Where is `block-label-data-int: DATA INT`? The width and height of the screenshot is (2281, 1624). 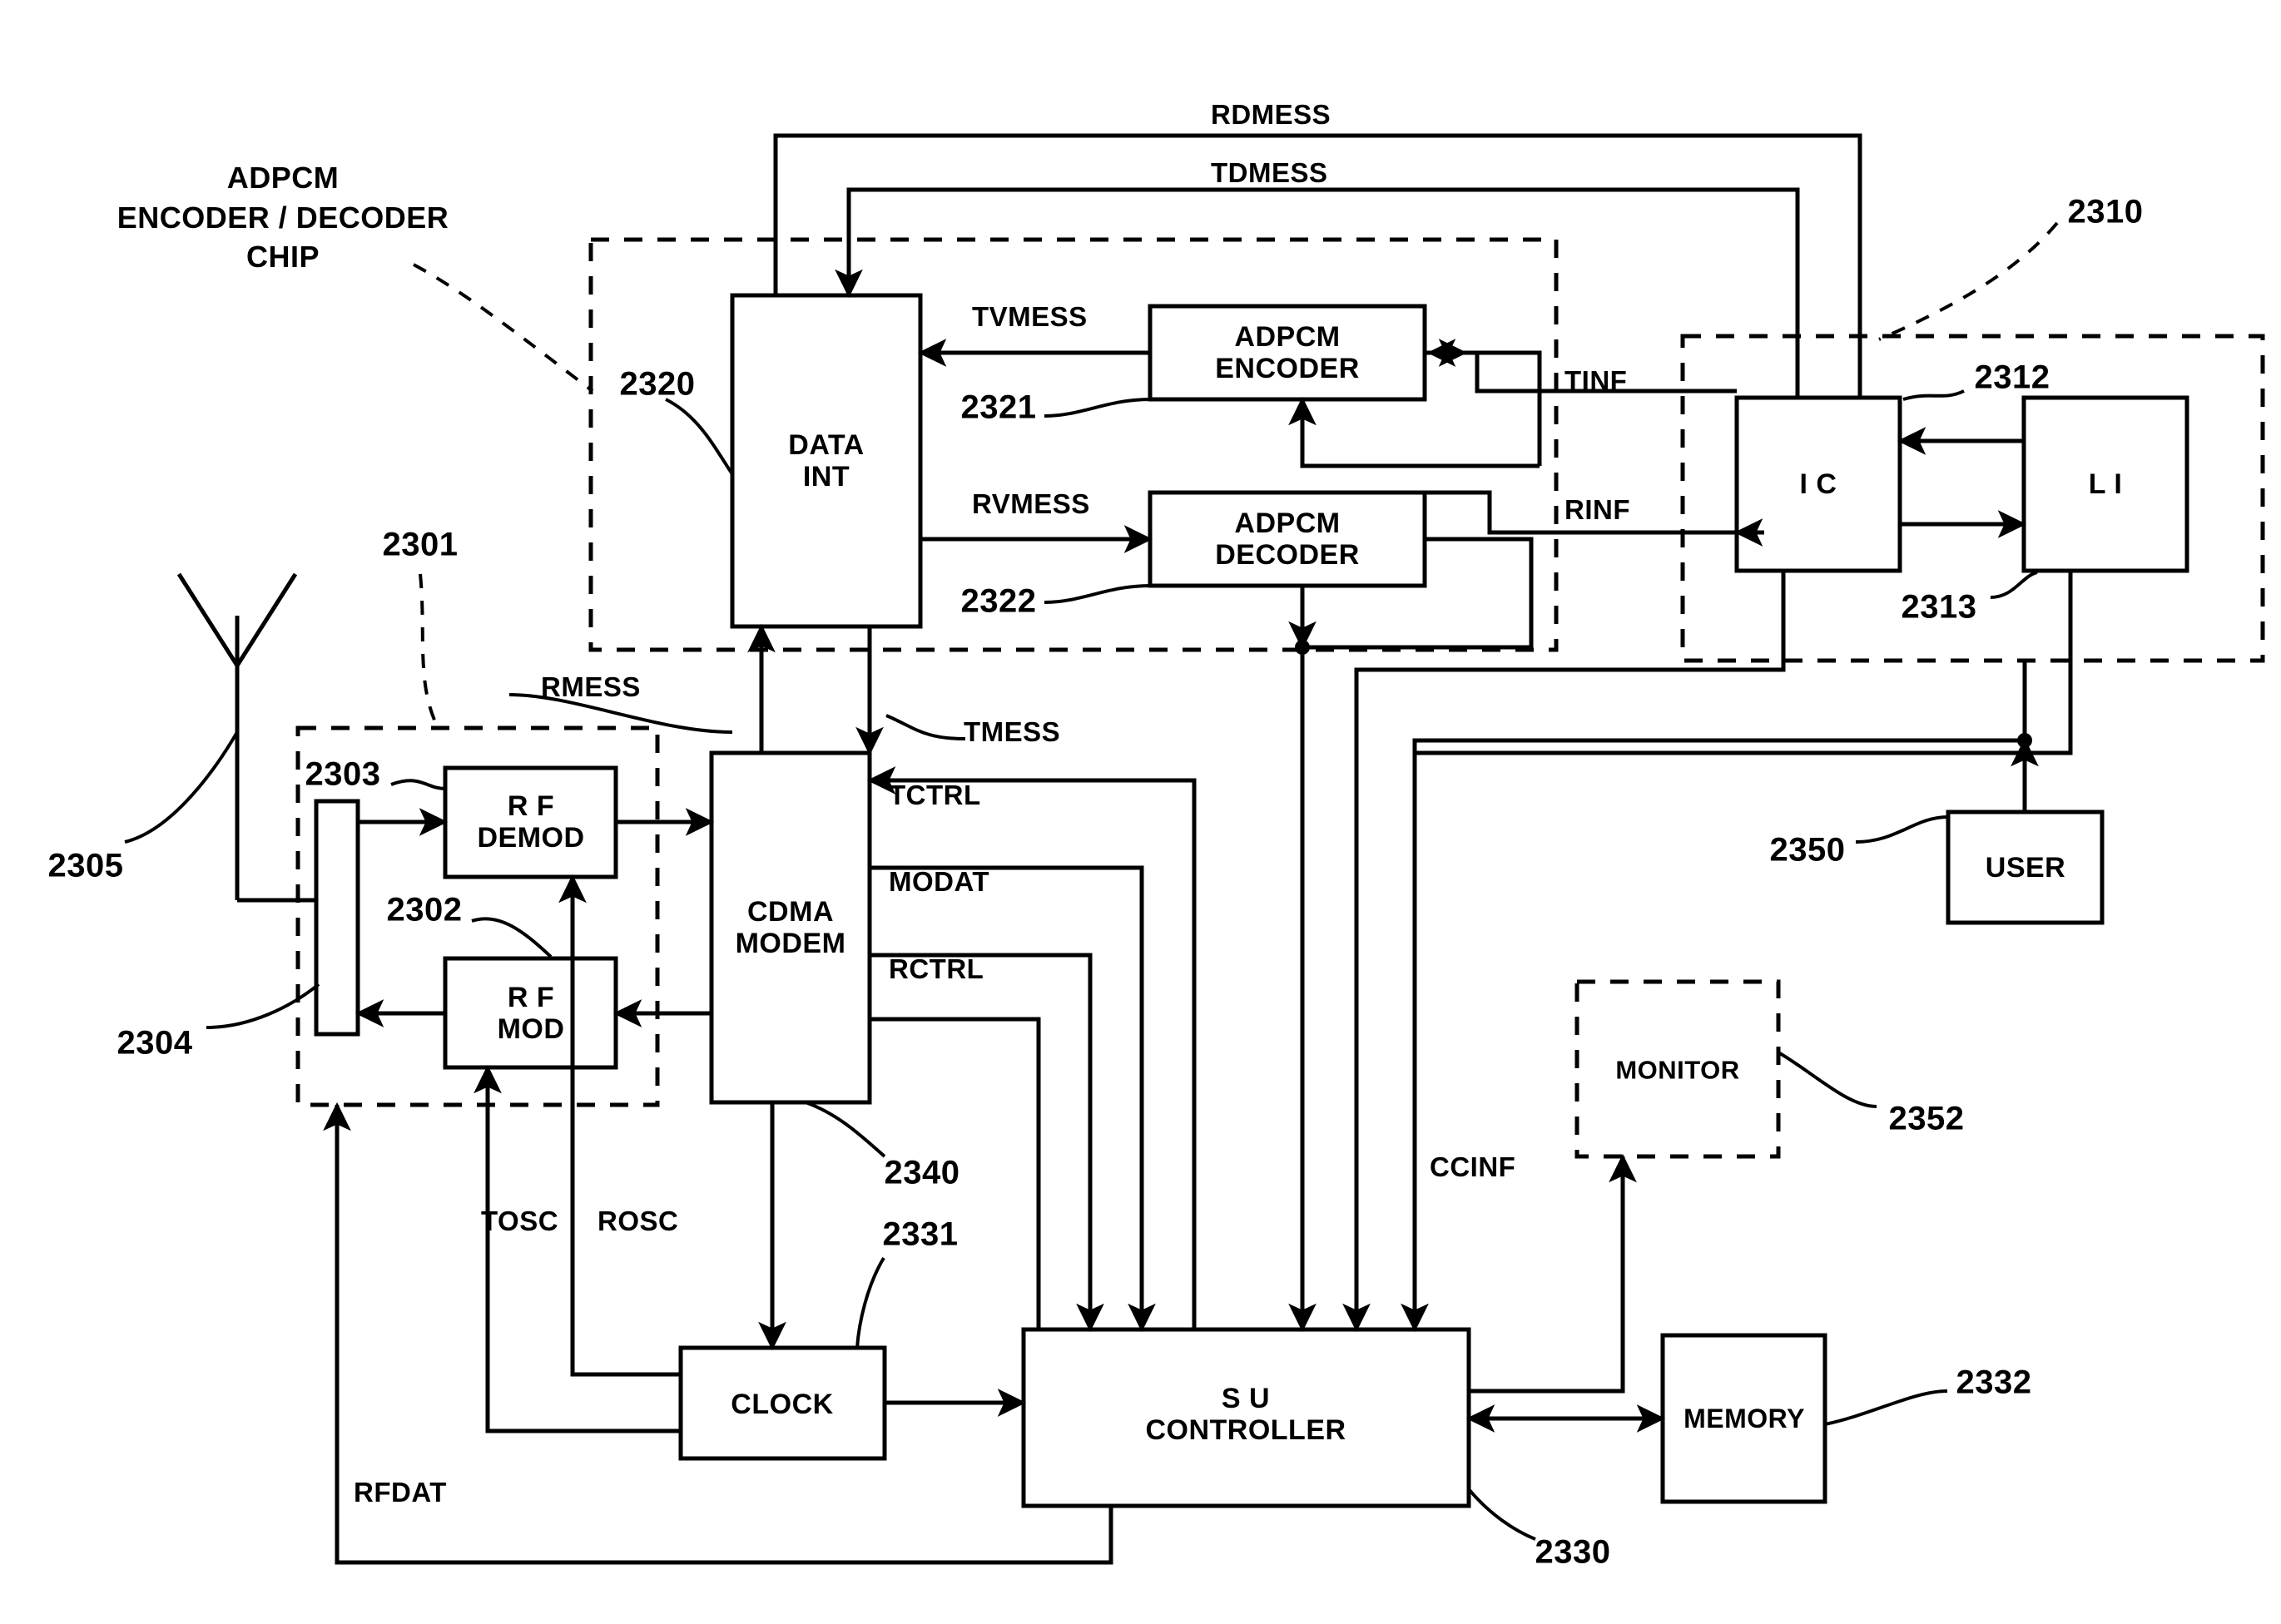
block-label-data-int: DATA INT is located at coordinates (826, 460).